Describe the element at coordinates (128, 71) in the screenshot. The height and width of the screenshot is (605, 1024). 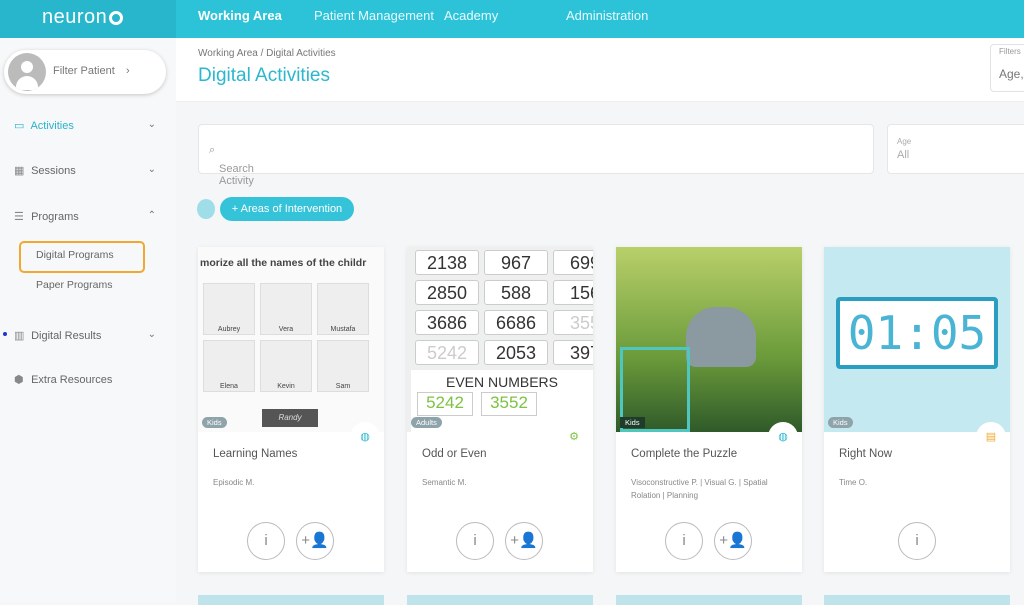
I see `chevron-right-icon: ›` at that location.